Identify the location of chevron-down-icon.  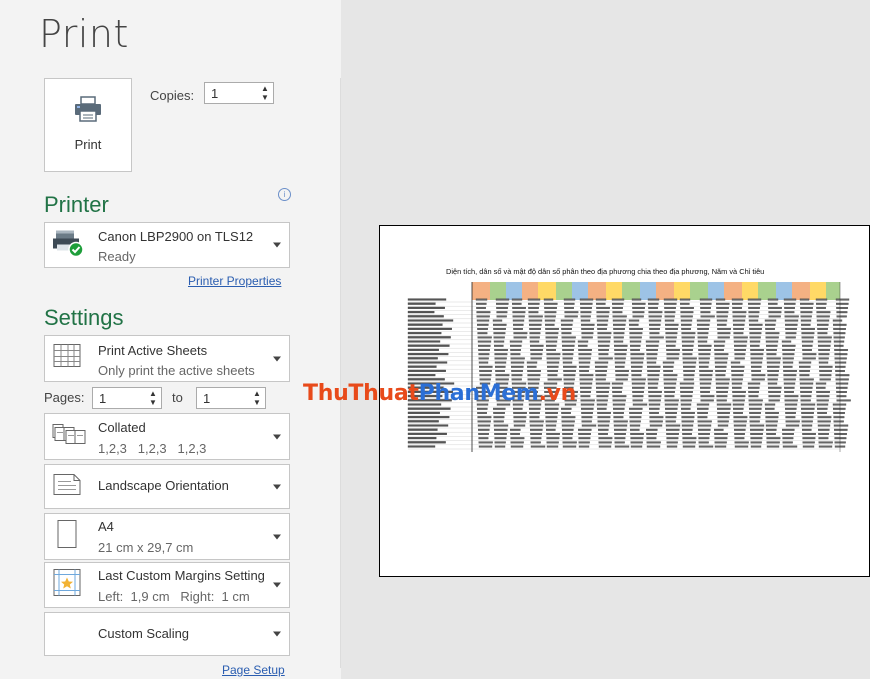
(277, 634).